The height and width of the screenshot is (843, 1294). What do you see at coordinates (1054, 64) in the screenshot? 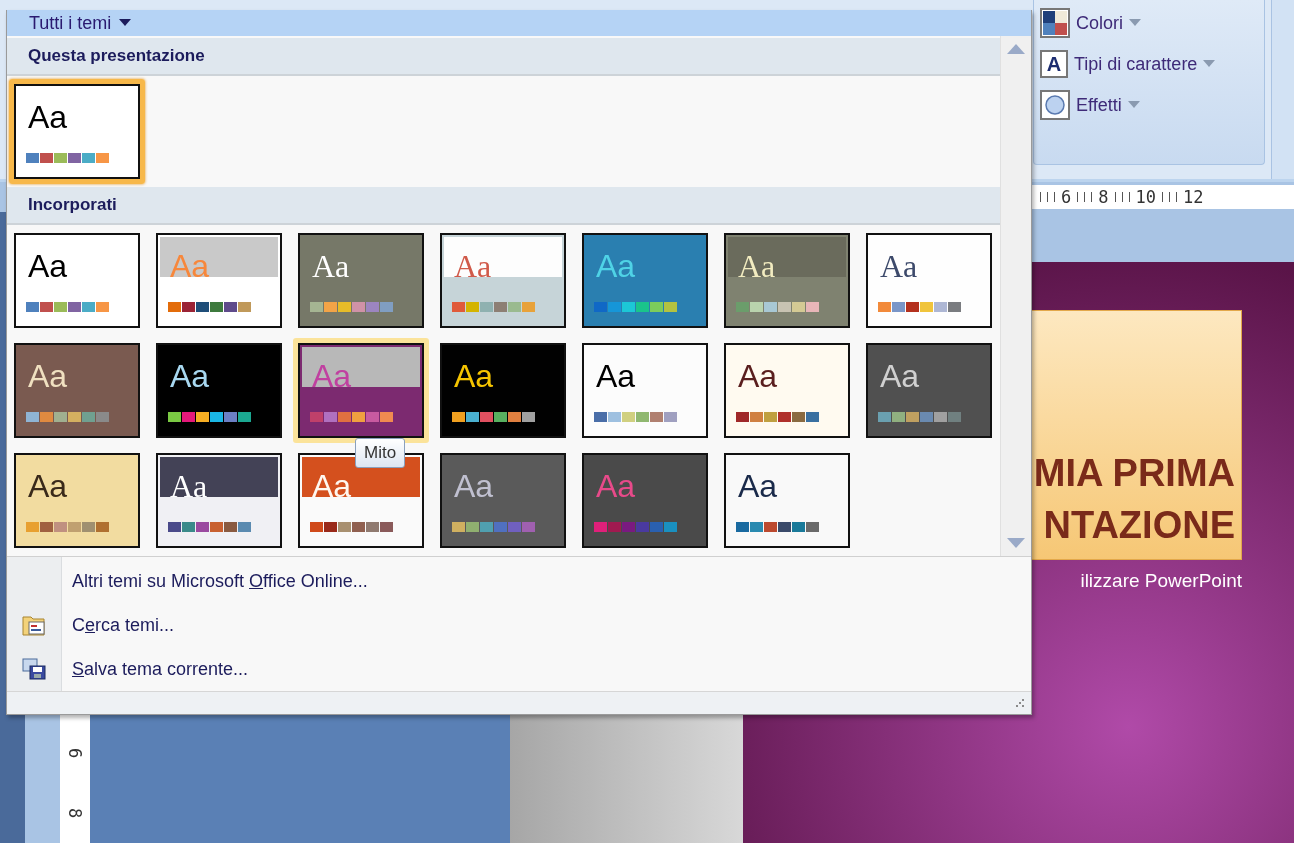
I see `font-icon: A` at bounding box center [1054, 64].